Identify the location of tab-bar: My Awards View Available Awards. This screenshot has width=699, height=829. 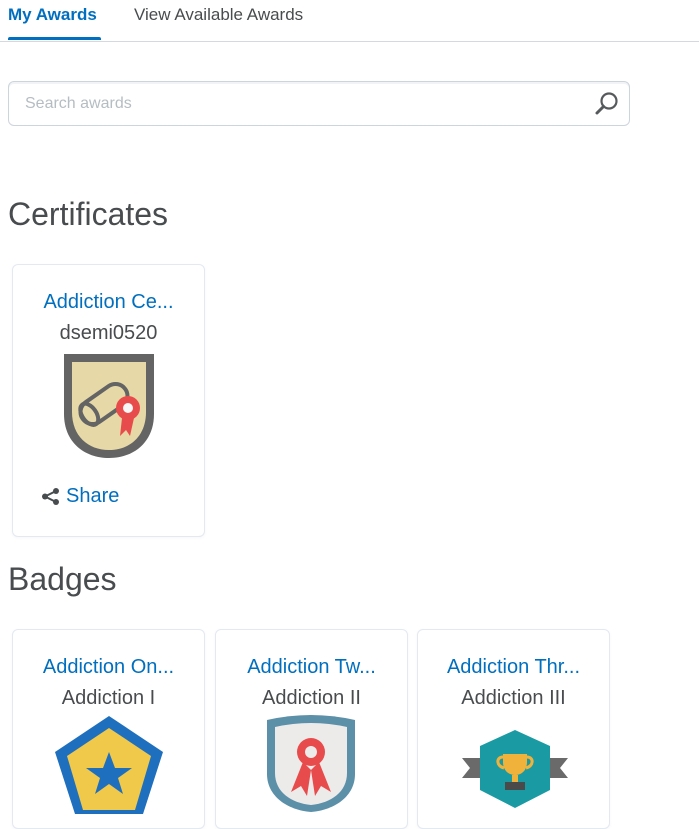
(349, 21).